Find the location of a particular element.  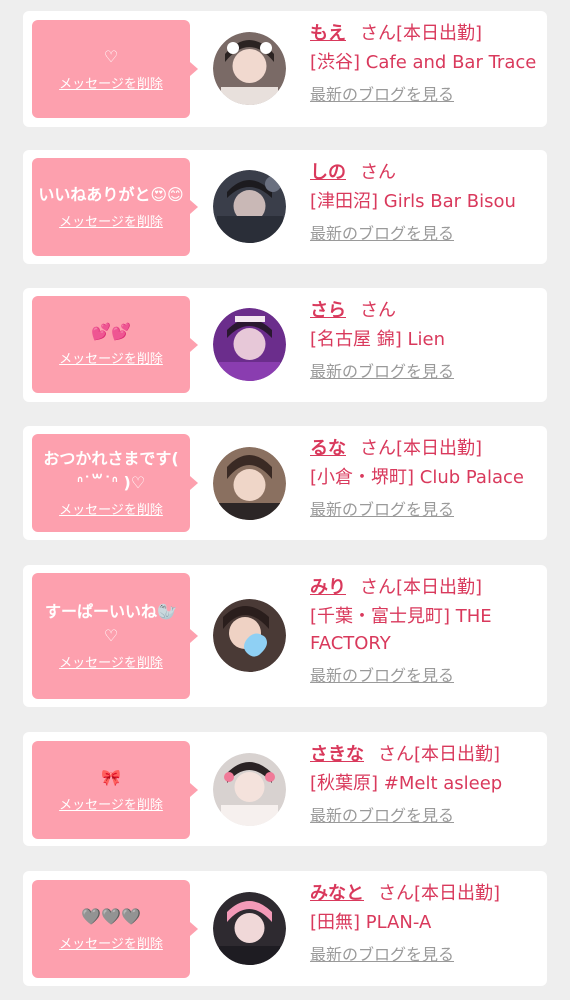

cast-info: さきな さん[本日出勤] [秋葉原] #Melt asleep 最新のブログを見る is located at coordinates (426, 784).